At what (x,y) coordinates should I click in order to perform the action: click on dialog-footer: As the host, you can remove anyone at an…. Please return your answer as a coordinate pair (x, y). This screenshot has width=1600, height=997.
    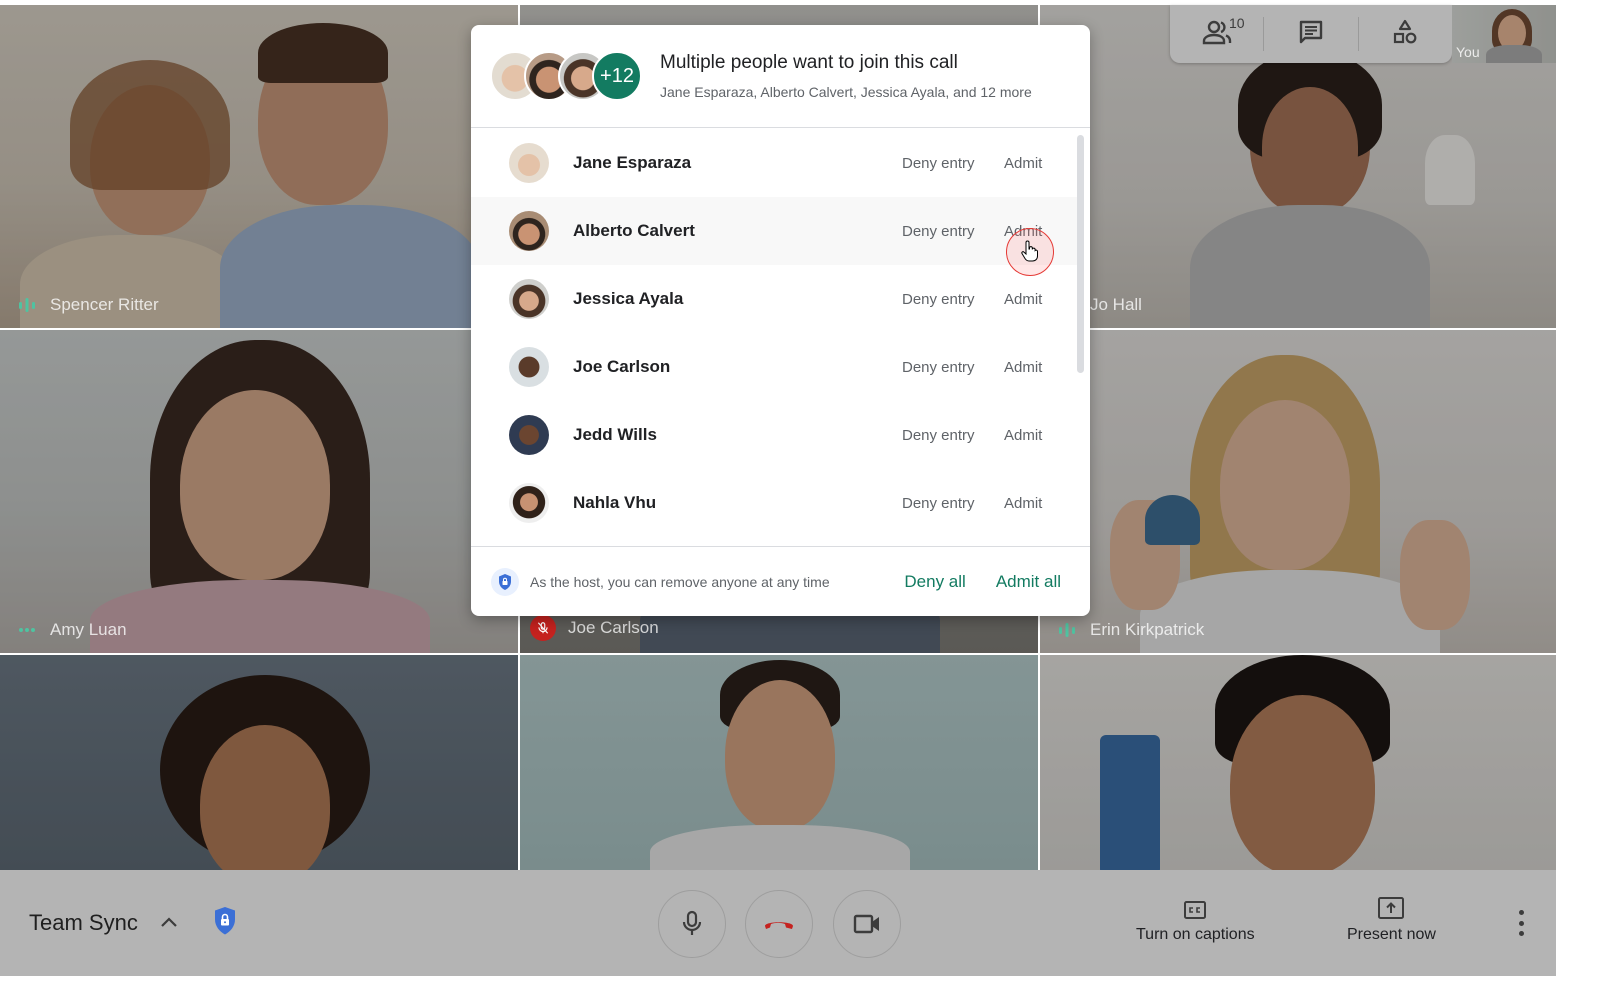
    Looking at the image, I should click on (780, 581).